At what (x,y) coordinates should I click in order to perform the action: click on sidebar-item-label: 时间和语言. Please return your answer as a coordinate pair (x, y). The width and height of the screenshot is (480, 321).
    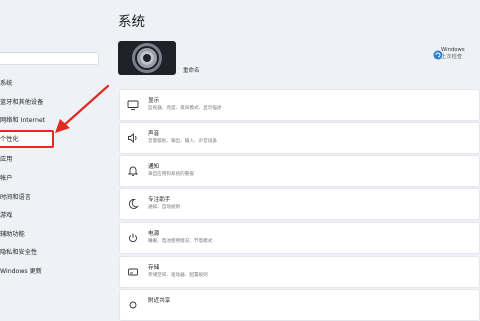
    Looking at the image, I should click on (15, 197).